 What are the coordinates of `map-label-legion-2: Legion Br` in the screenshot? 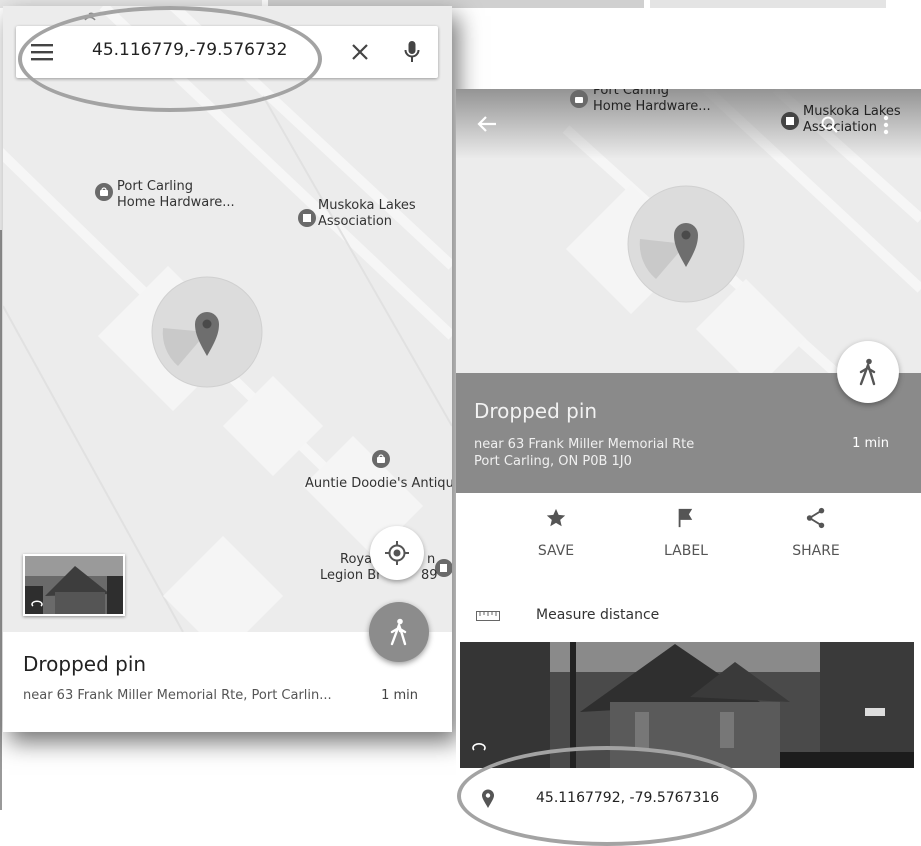 It's located at (350, 576).